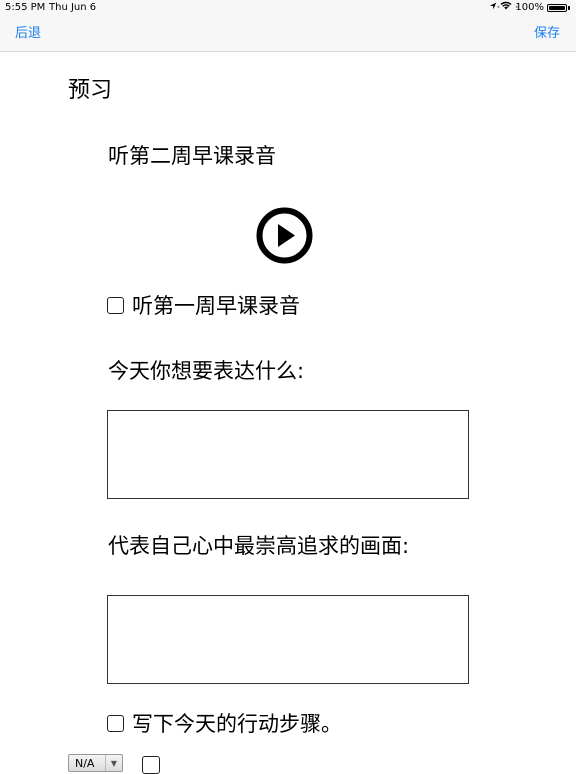 The image size is (576, 774). I want to click on status-right: 100%, so click(529, 8).